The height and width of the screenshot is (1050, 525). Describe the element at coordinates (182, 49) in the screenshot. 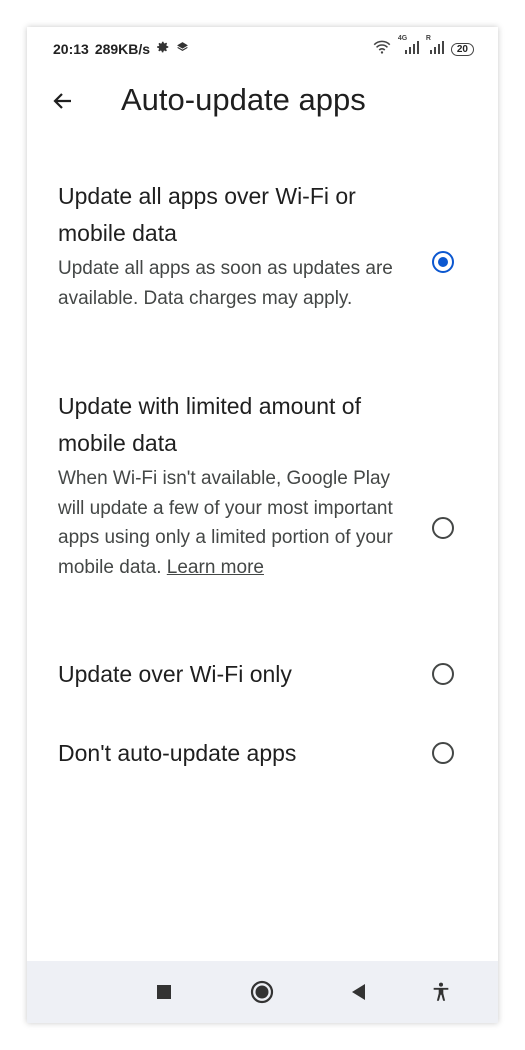

I see `layers-icon` at that location.